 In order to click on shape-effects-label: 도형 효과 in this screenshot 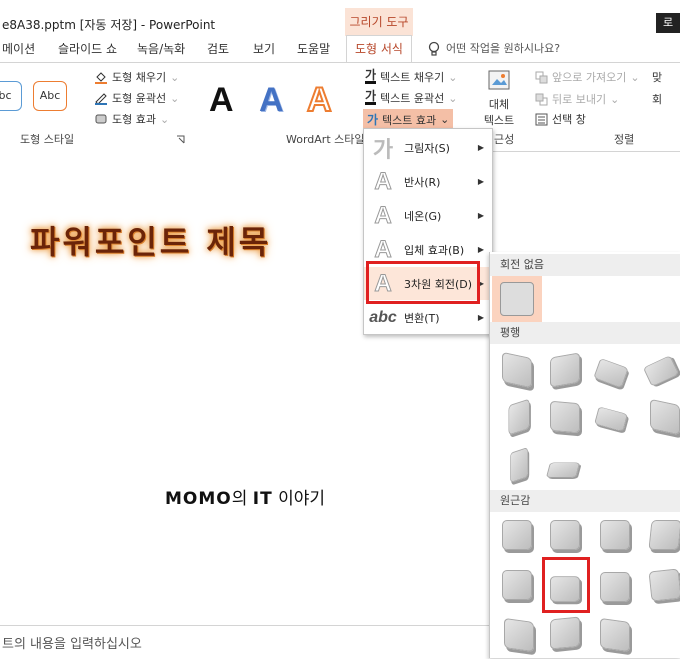, I will do `click(134, 119)`.